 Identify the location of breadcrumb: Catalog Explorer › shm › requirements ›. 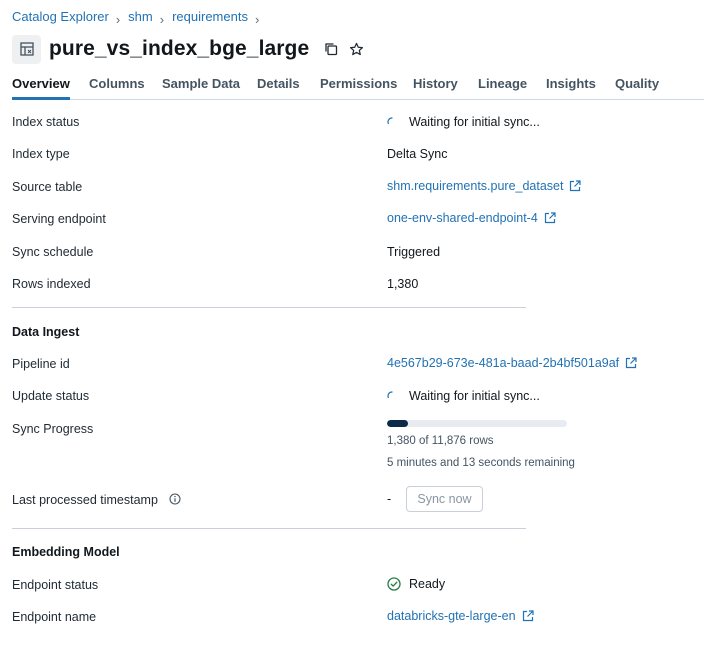
(139, 17).